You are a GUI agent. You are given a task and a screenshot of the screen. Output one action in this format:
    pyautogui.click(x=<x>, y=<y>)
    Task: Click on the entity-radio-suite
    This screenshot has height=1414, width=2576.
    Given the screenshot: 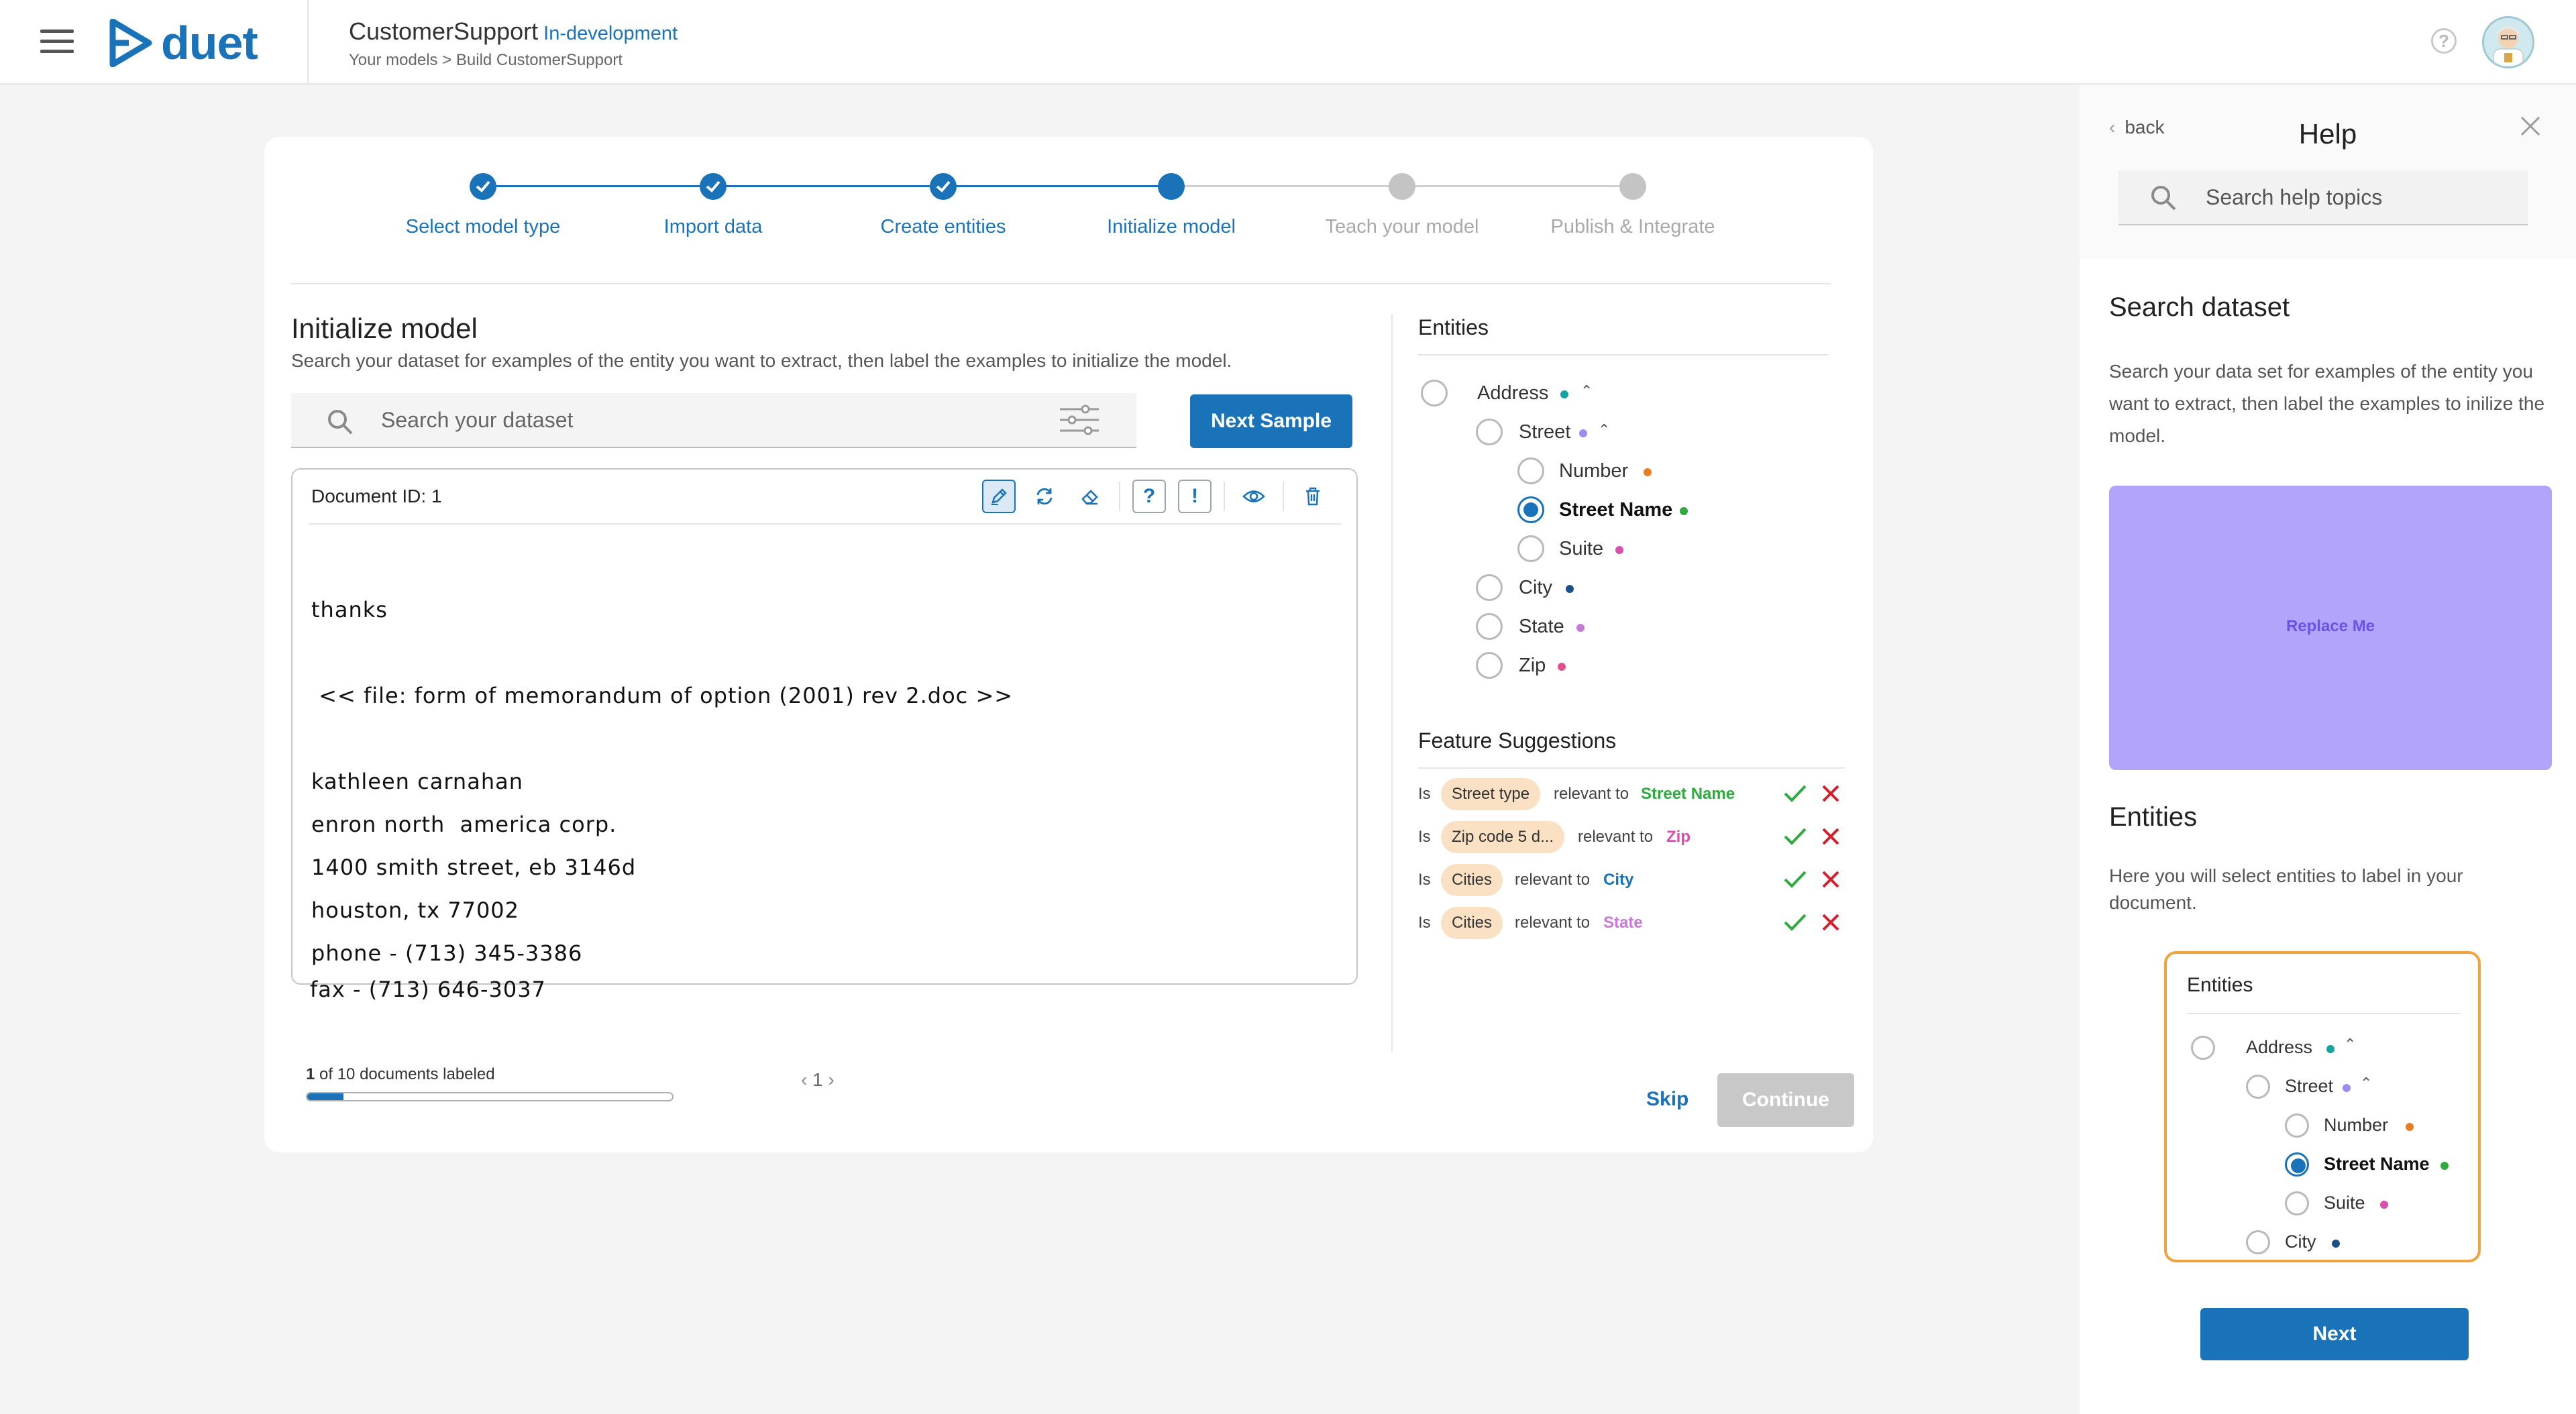 What is the action you would take?
    pyautogui.click(x=1530, y=548)
    